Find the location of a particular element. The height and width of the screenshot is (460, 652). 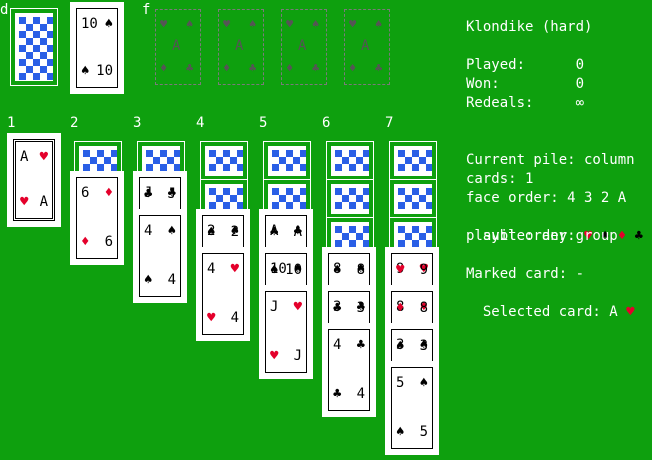

face-order-text: face order: 4 3 2 A is located at coordinates (546, 198).